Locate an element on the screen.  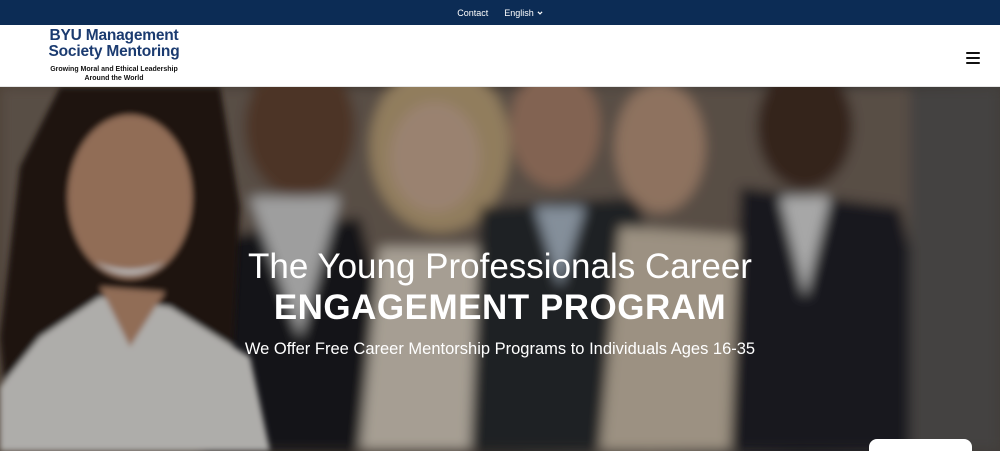
logo-tagline-line1: Growing Moral and Ethical Leadership is located at coordinates (114, 69).